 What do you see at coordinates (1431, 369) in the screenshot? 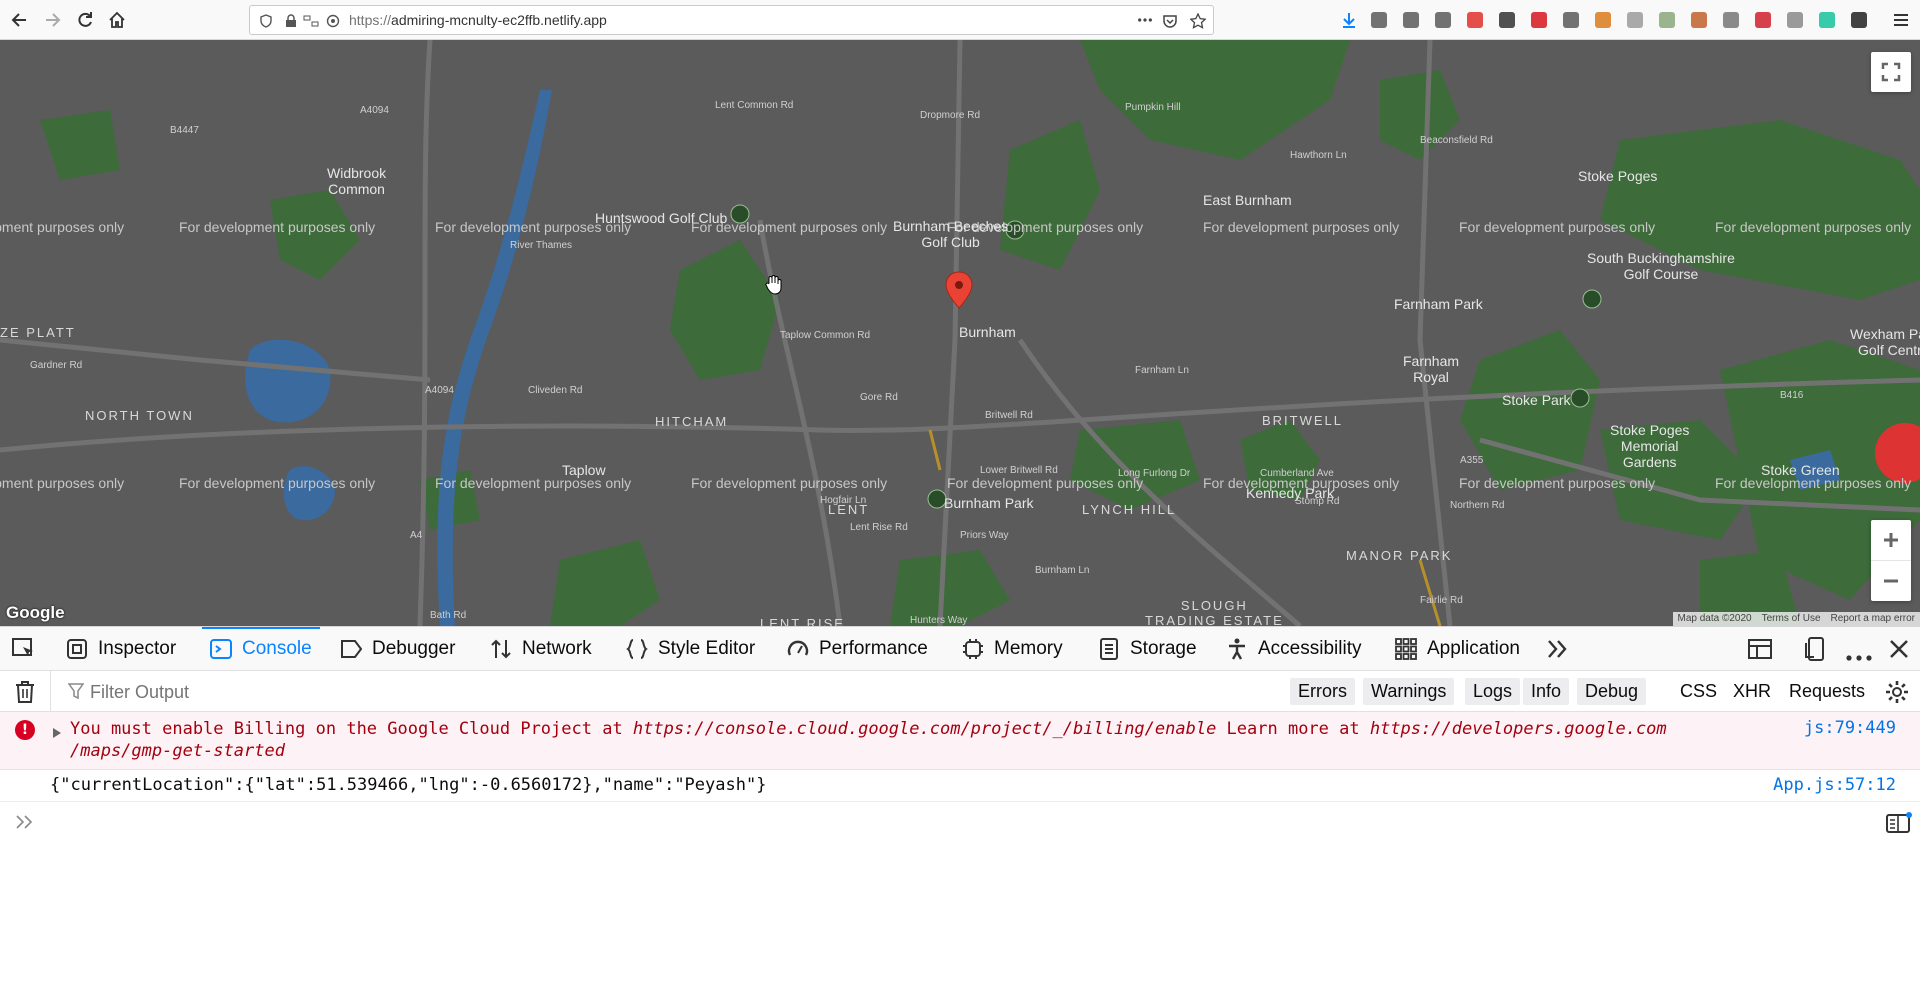
I see `place-label: Farnham Royal` at bounding box center [1431, 369].